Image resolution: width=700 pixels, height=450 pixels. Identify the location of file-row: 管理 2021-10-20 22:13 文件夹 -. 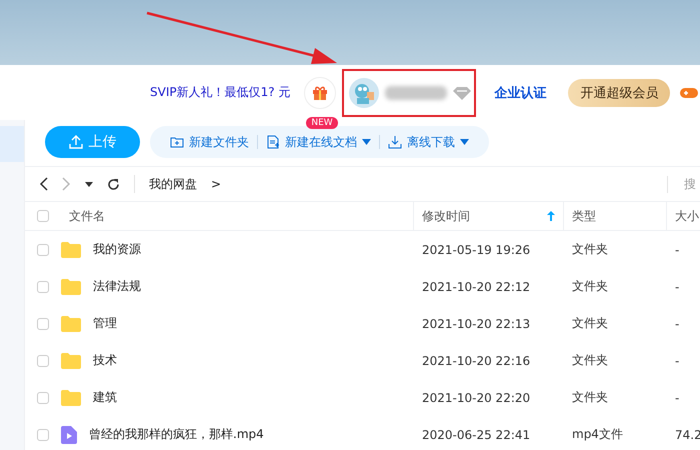
(362, 323).